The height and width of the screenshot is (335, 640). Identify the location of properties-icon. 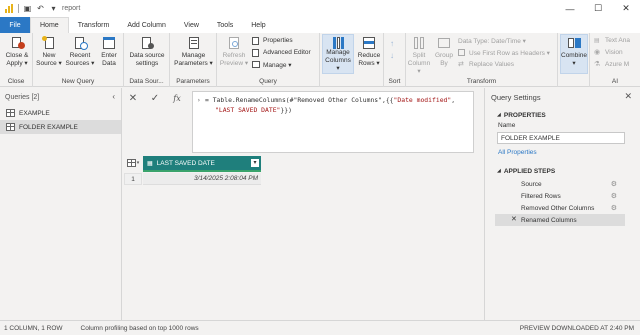
(256, 40).